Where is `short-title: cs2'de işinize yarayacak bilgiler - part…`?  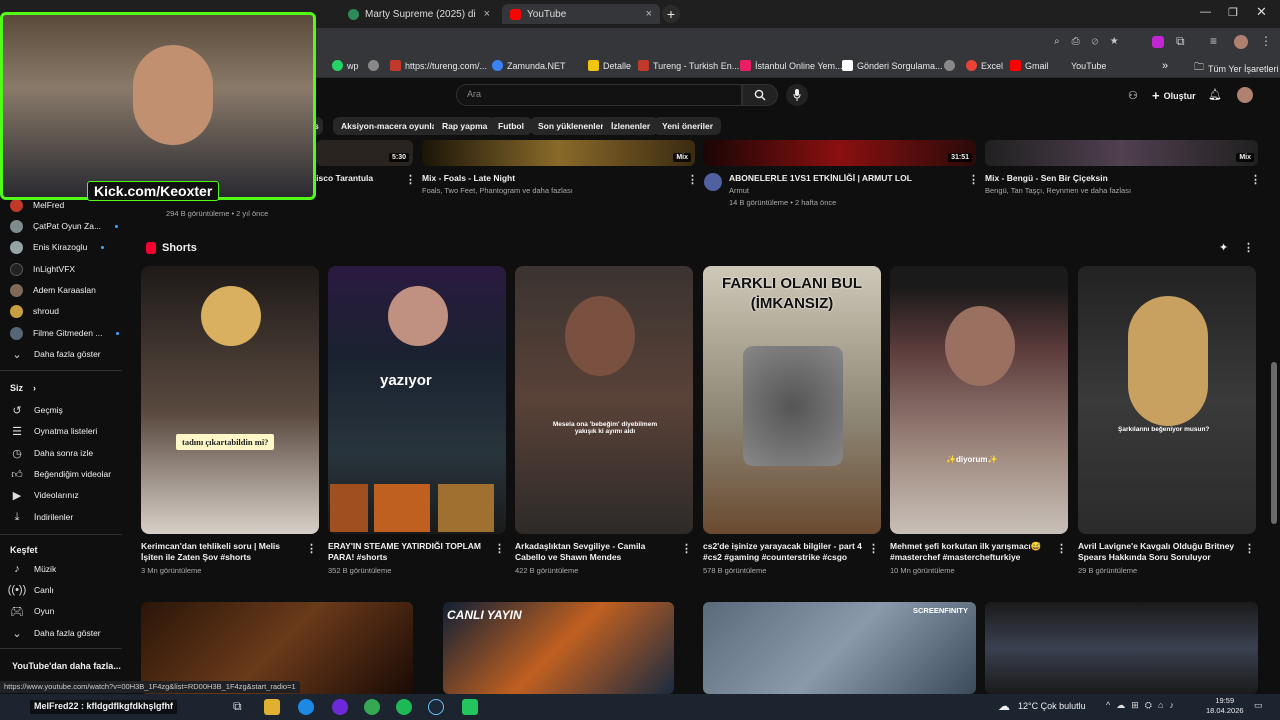 short-title: cs2'de işinize yarayacak bilgiler - part… is located at coordinates (783, 552).